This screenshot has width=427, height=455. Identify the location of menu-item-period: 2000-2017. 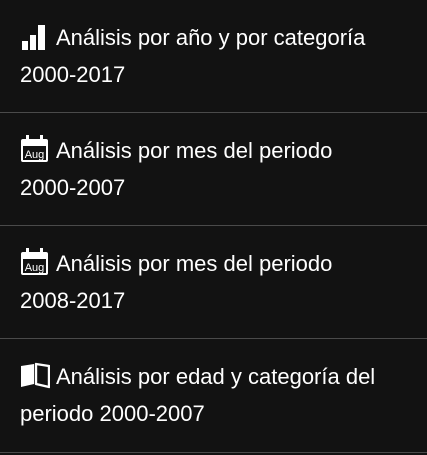
(73, 74).